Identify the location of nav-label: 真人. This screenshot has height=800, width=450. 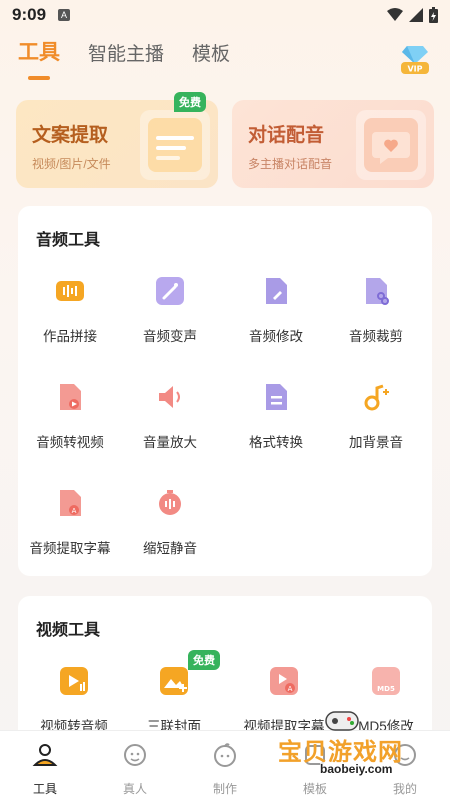
(134, 789).